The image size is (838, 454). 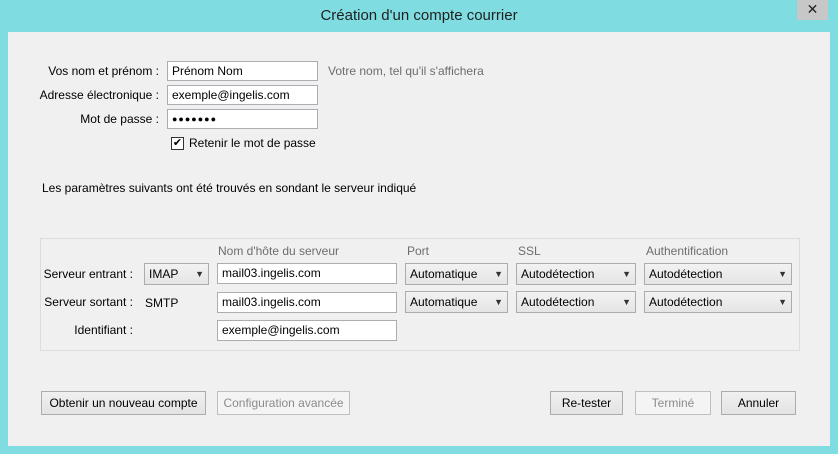 I want to click on password-label: Mot de passe :, so click(x=119, y=119).